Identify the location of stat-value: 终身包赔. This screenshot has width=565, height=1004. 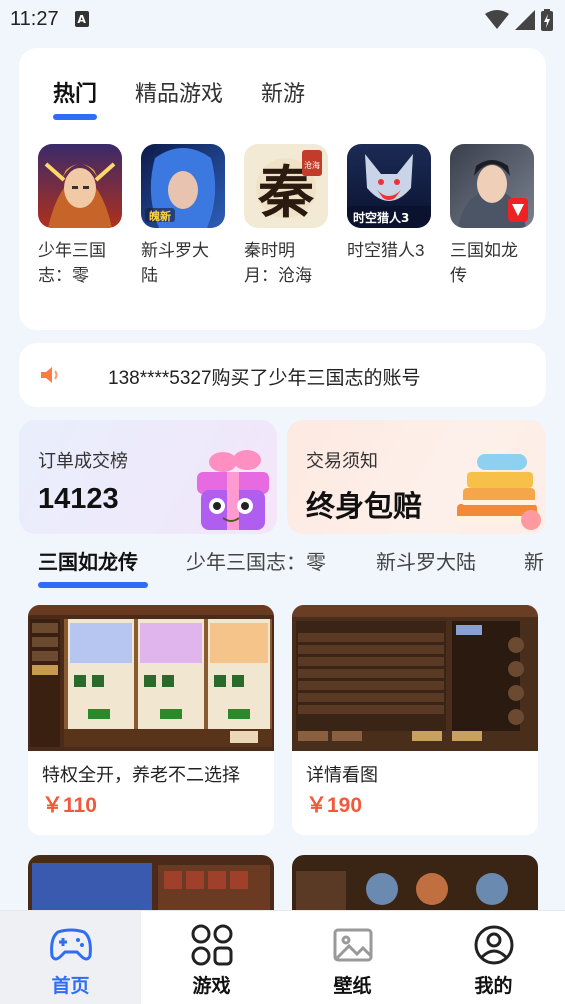
(364, 507).